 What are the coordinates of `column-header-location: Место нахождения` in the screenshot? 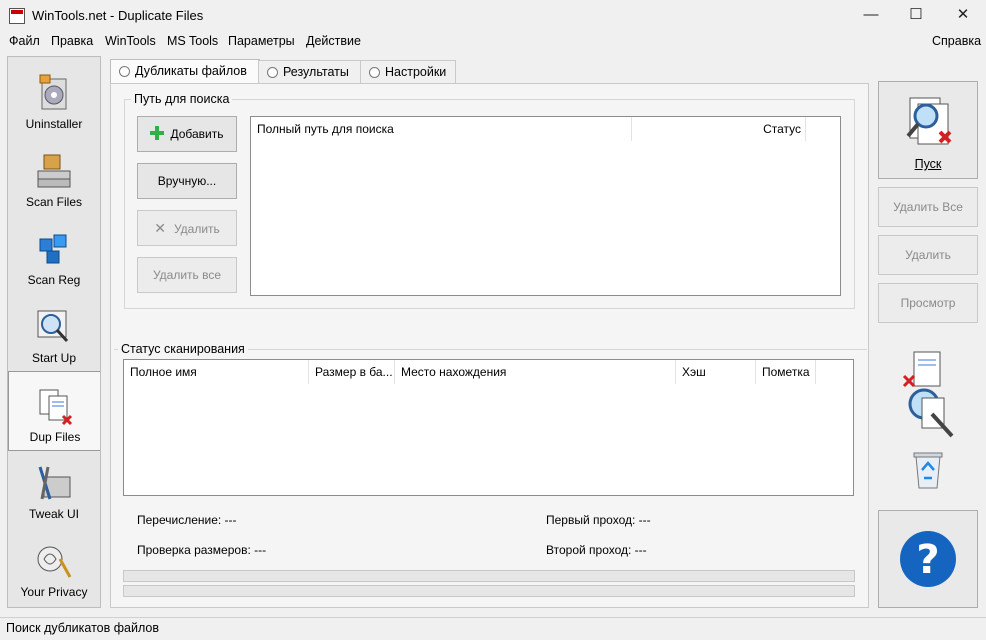 It's located at (535, 372).